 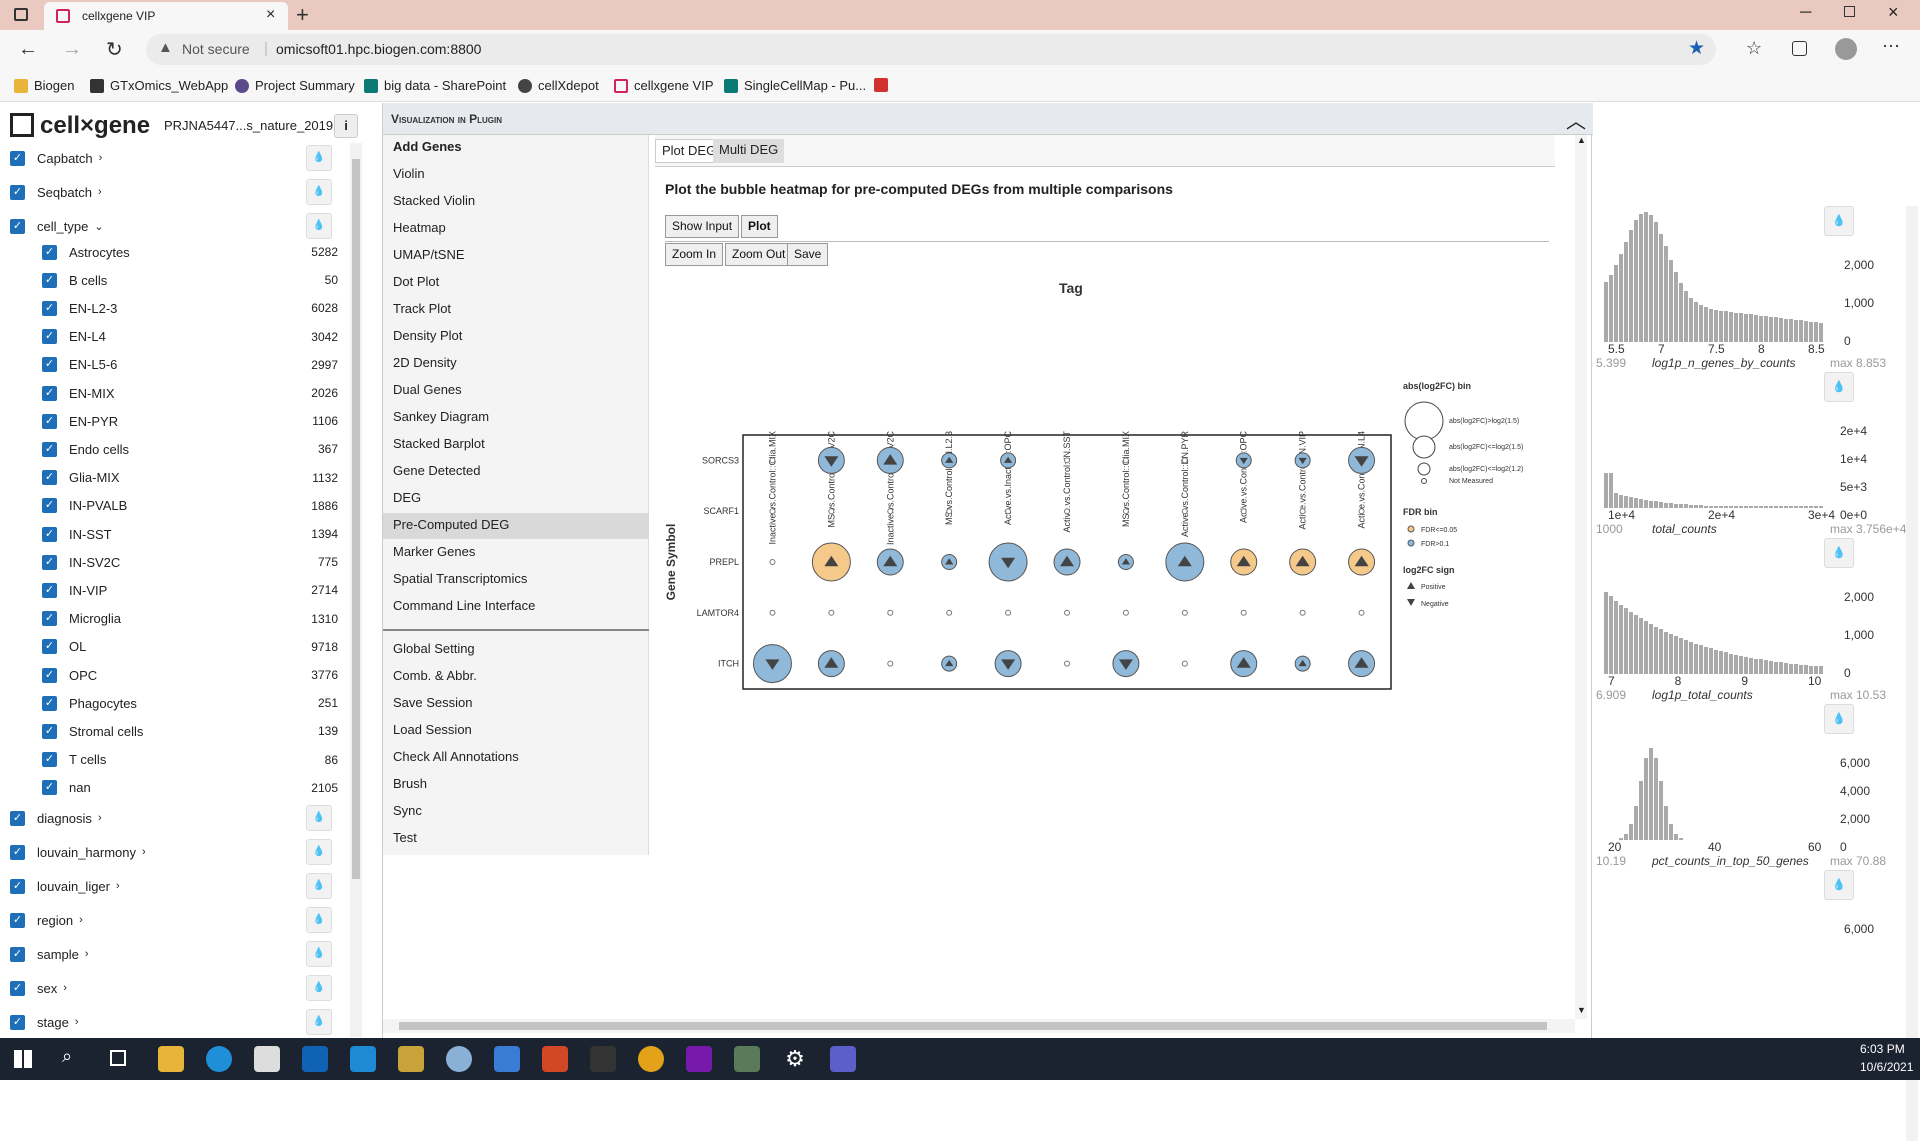 I want to click on bookmark-sharepoint: big data - SharePoint, so click(x=435, y=85).